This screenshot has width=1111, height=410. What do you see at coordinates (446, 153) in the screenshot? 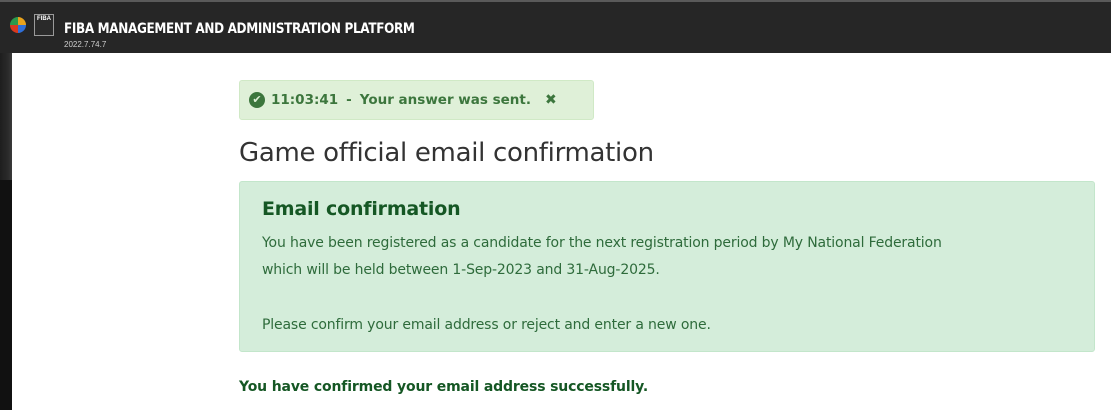
I see `page-title: Game official email confirmation` at bounding box center [446, 153].